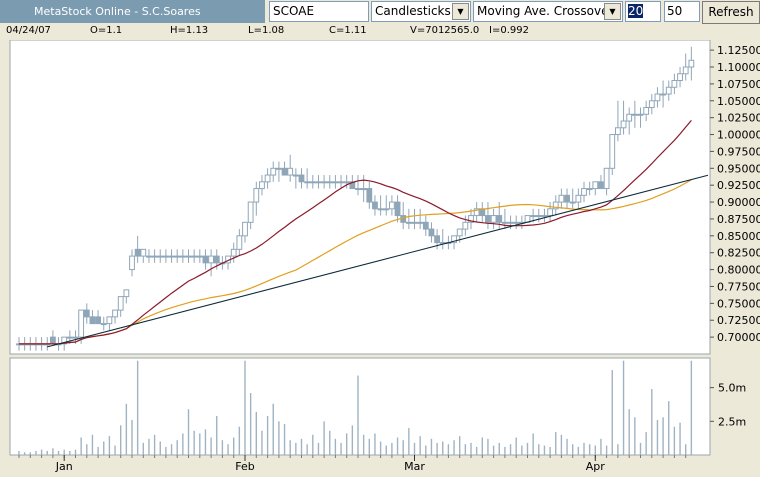  What do you see at coordinates (106, 30) in the screenshot?
I see `quote-open: O=1.1` at bounding box center [106, 30].